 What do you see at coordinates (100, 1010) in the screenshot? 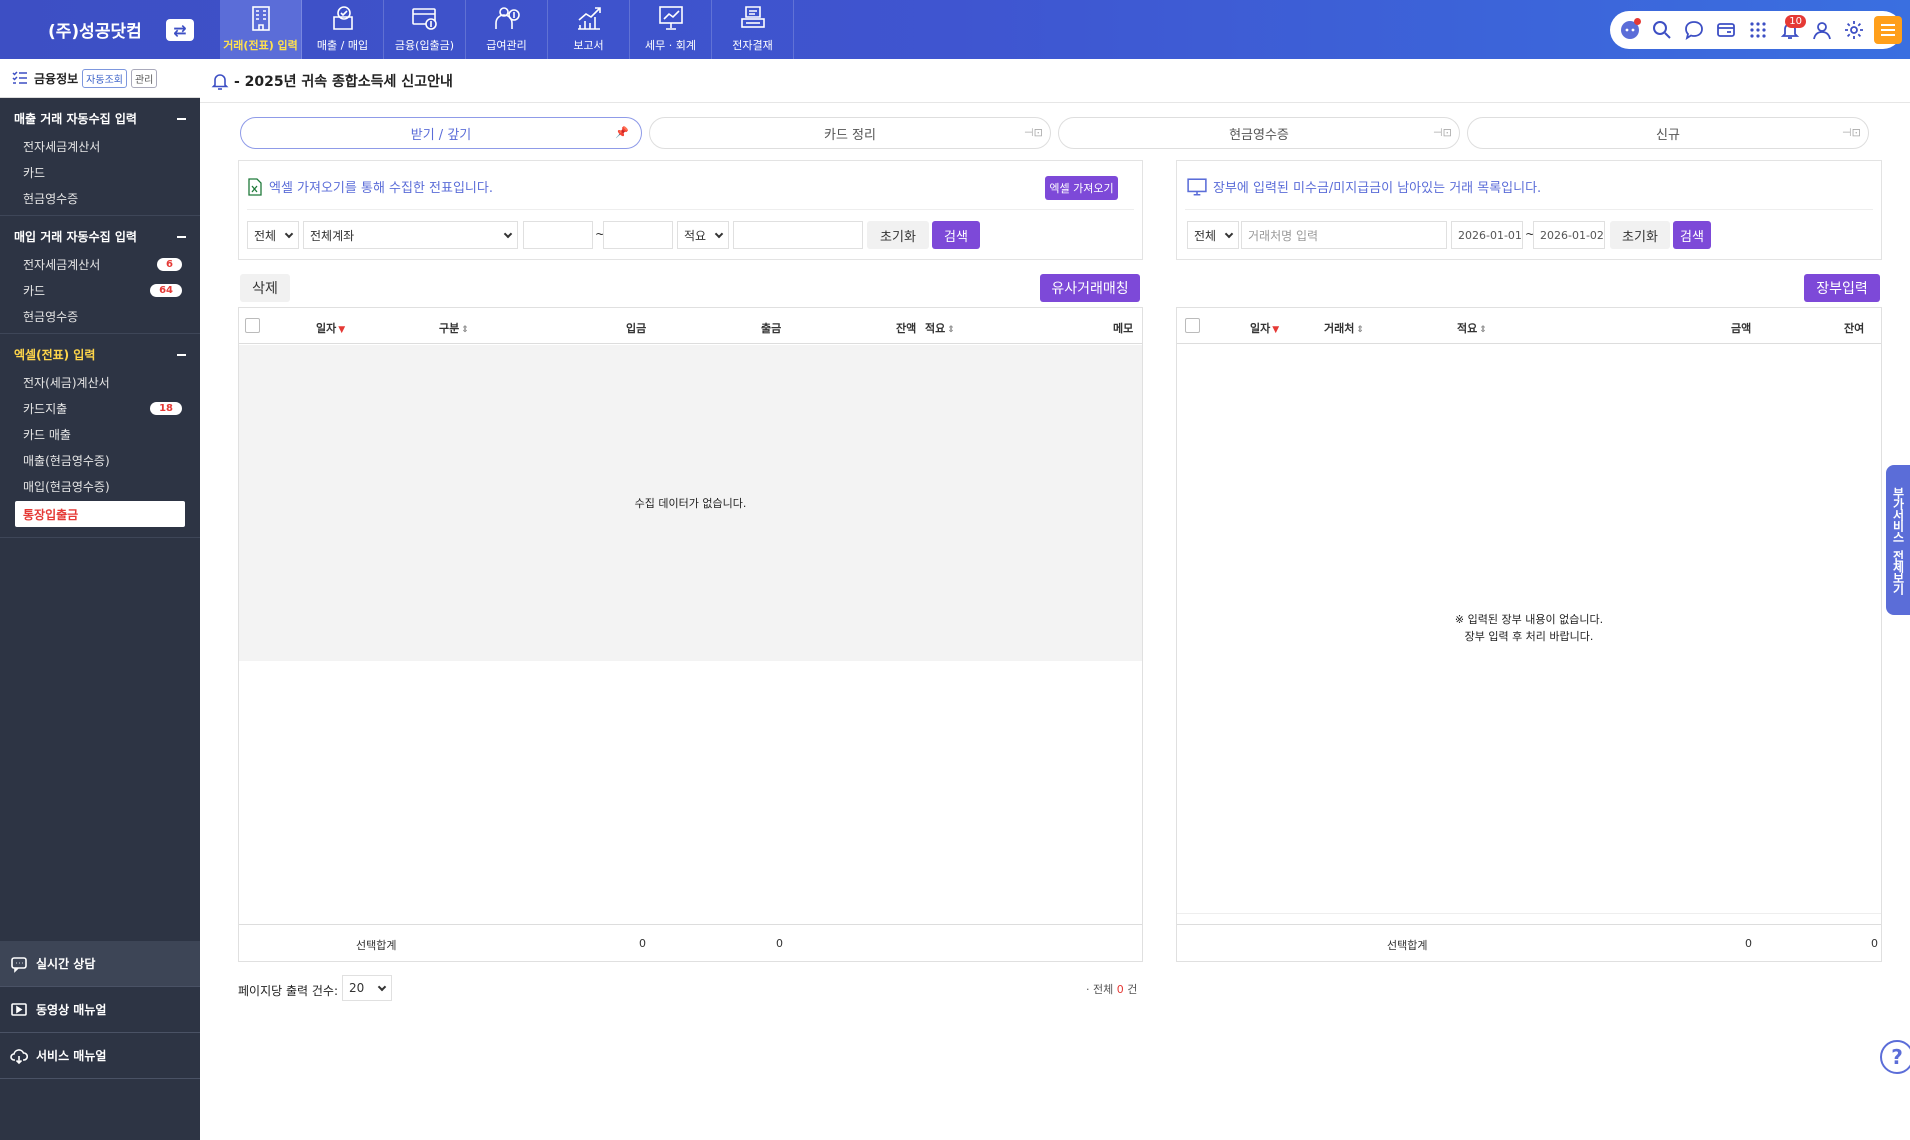
I see `video-manual-link: 동영상 매뉴얼` at bounding box center [100, 1010].